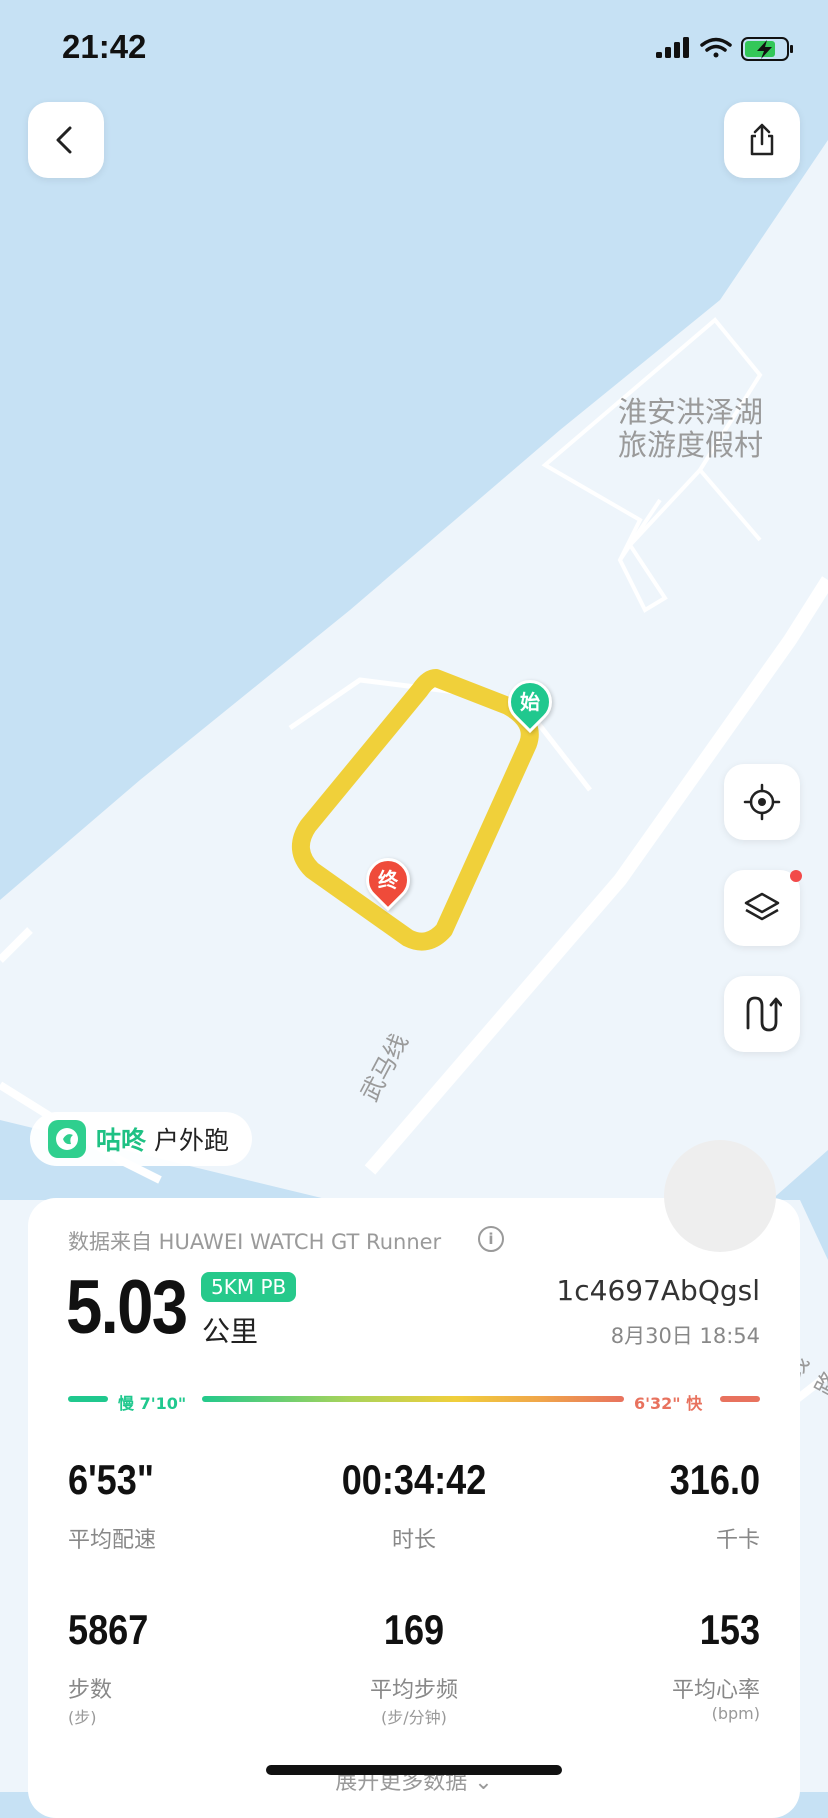 This screenshot has width=828, height=1818. What do you see at coordinates (414, 1770) in the screenshot?
I see `home-indicator` at bounding box center [414, 1770].